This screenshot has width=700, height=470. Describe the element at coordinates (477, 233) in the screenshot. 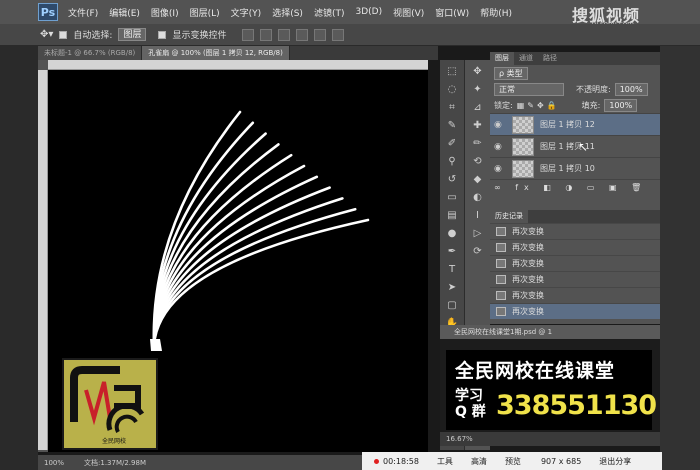

I see `direct-select-icon: ▷` at that location.